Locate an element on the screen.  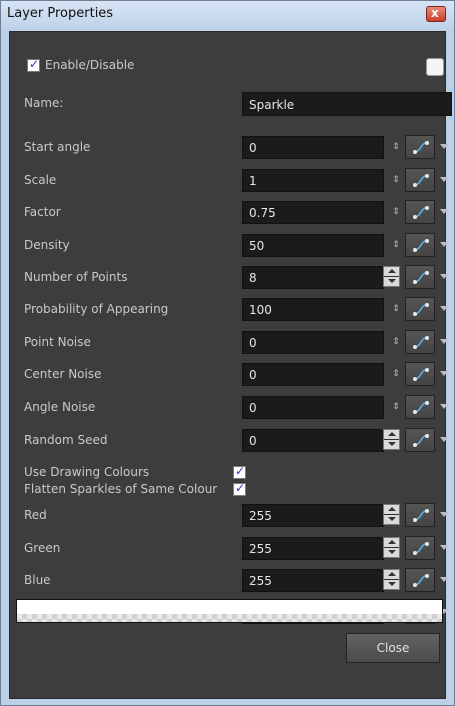
param-label: Center Noise is located at coordinates (63, 374).